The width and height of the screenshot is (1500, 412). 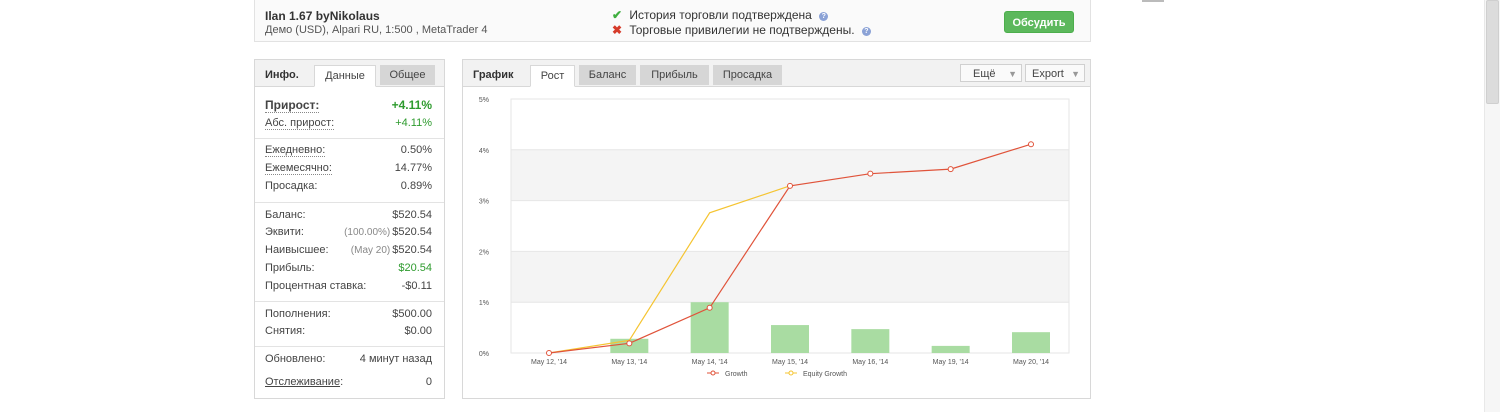 I want to click on system-name: Ilan 1.67 byNikolaus, so click(x=322, y=16).